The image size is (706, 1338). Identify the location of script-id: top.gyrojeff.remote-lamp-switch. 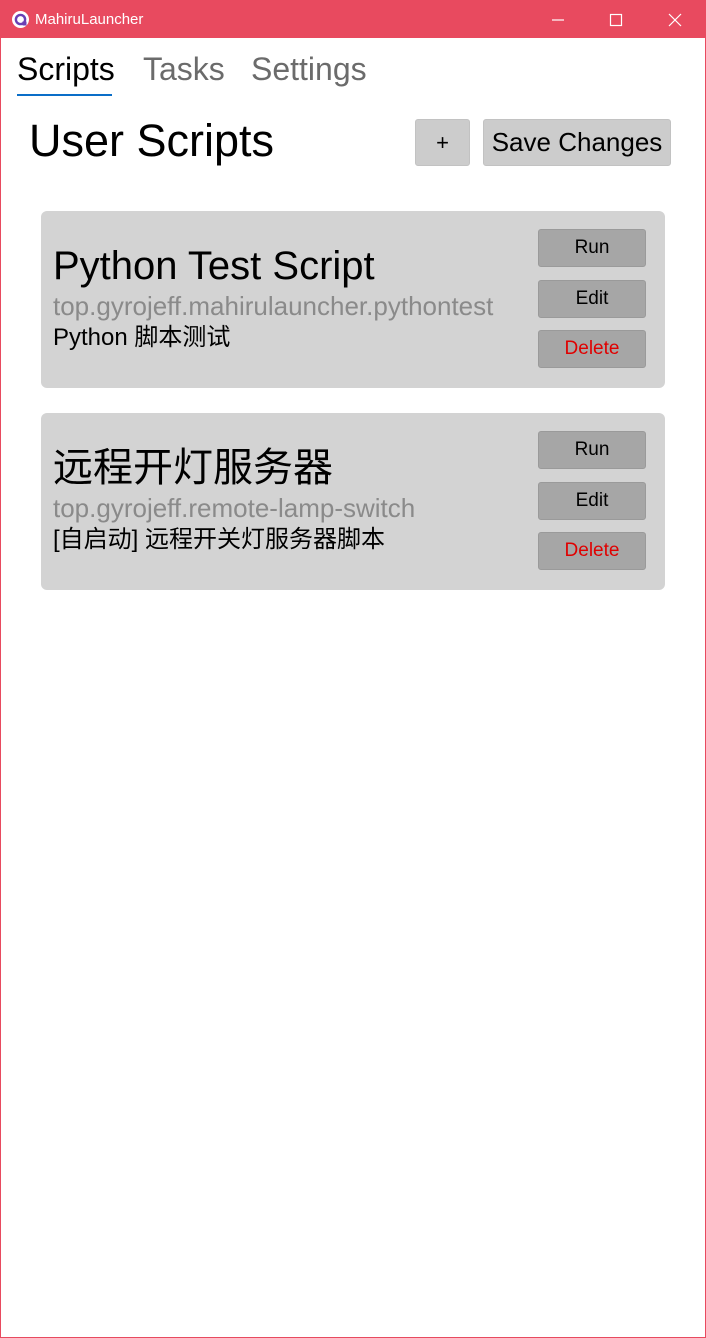
(234, 508).